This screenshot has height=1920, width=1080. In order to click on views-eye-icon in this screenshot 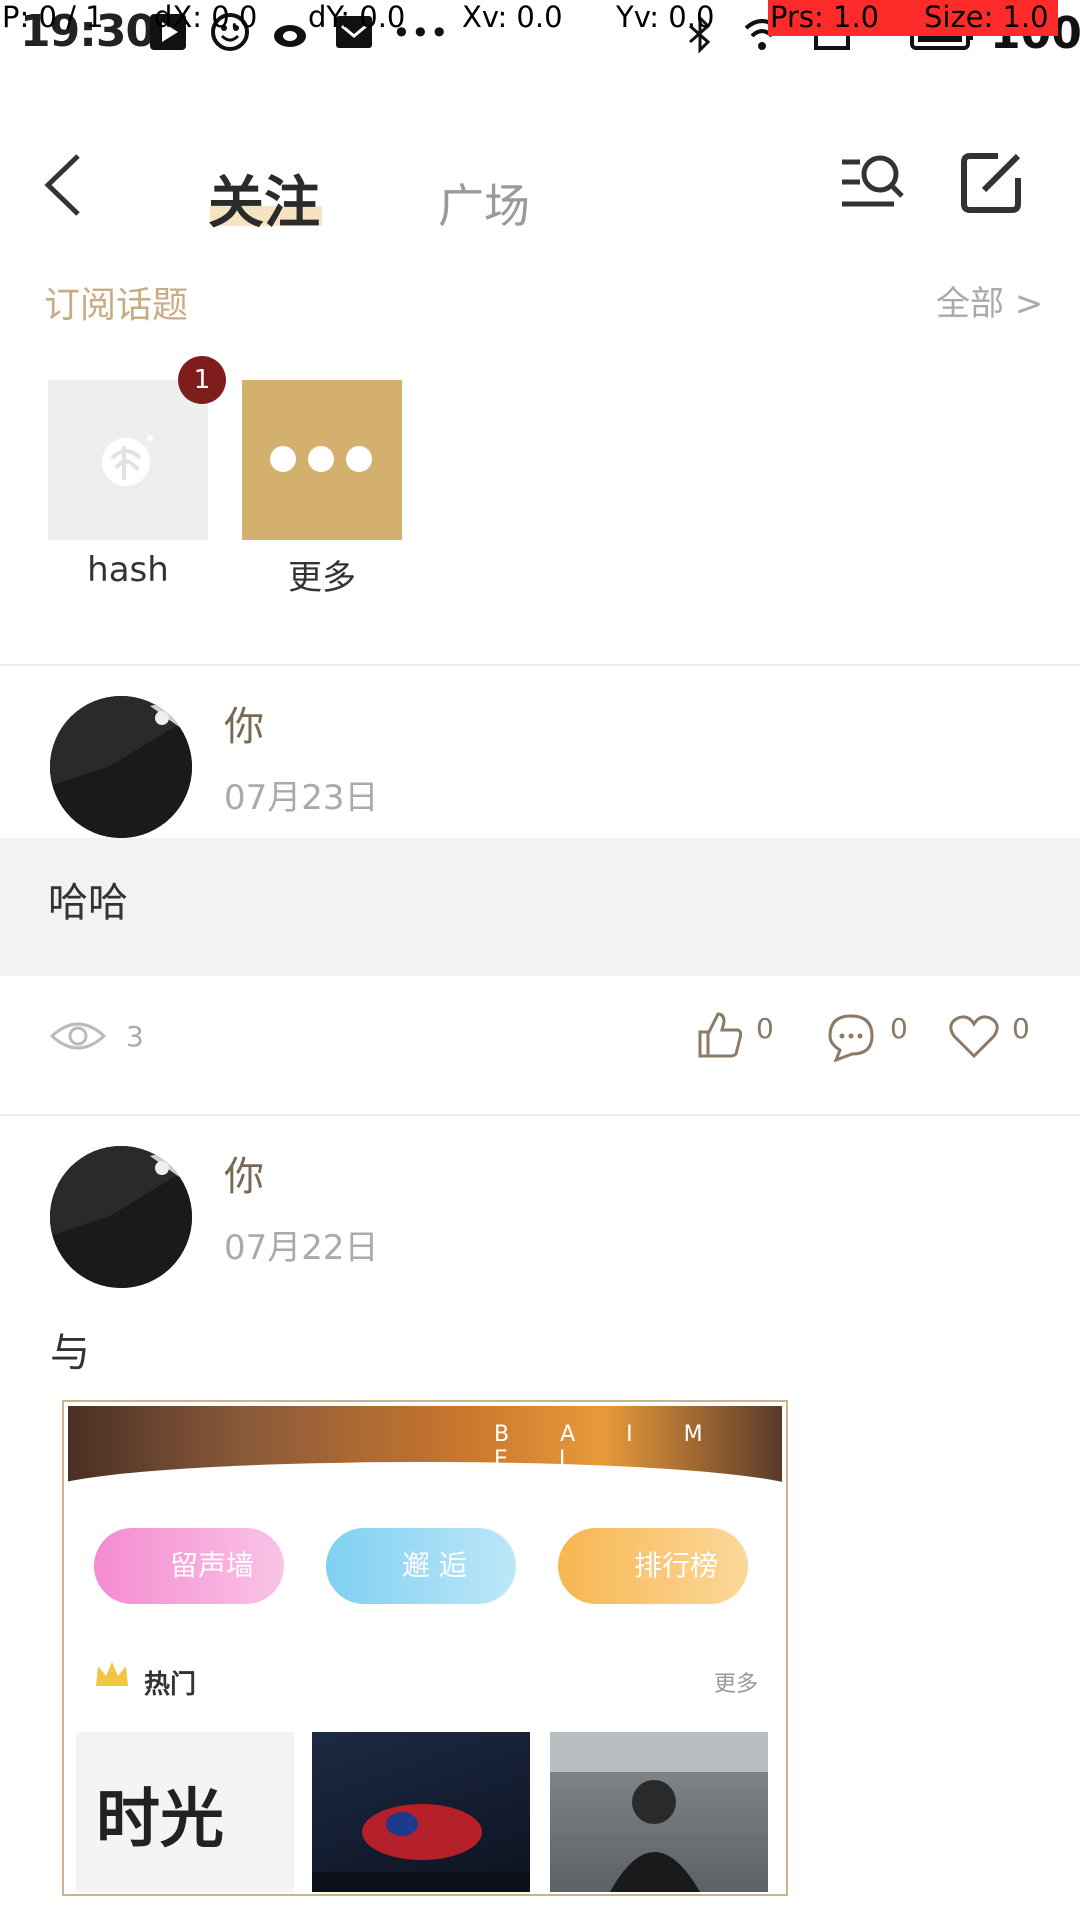, I will do `click(78, 1036)`.